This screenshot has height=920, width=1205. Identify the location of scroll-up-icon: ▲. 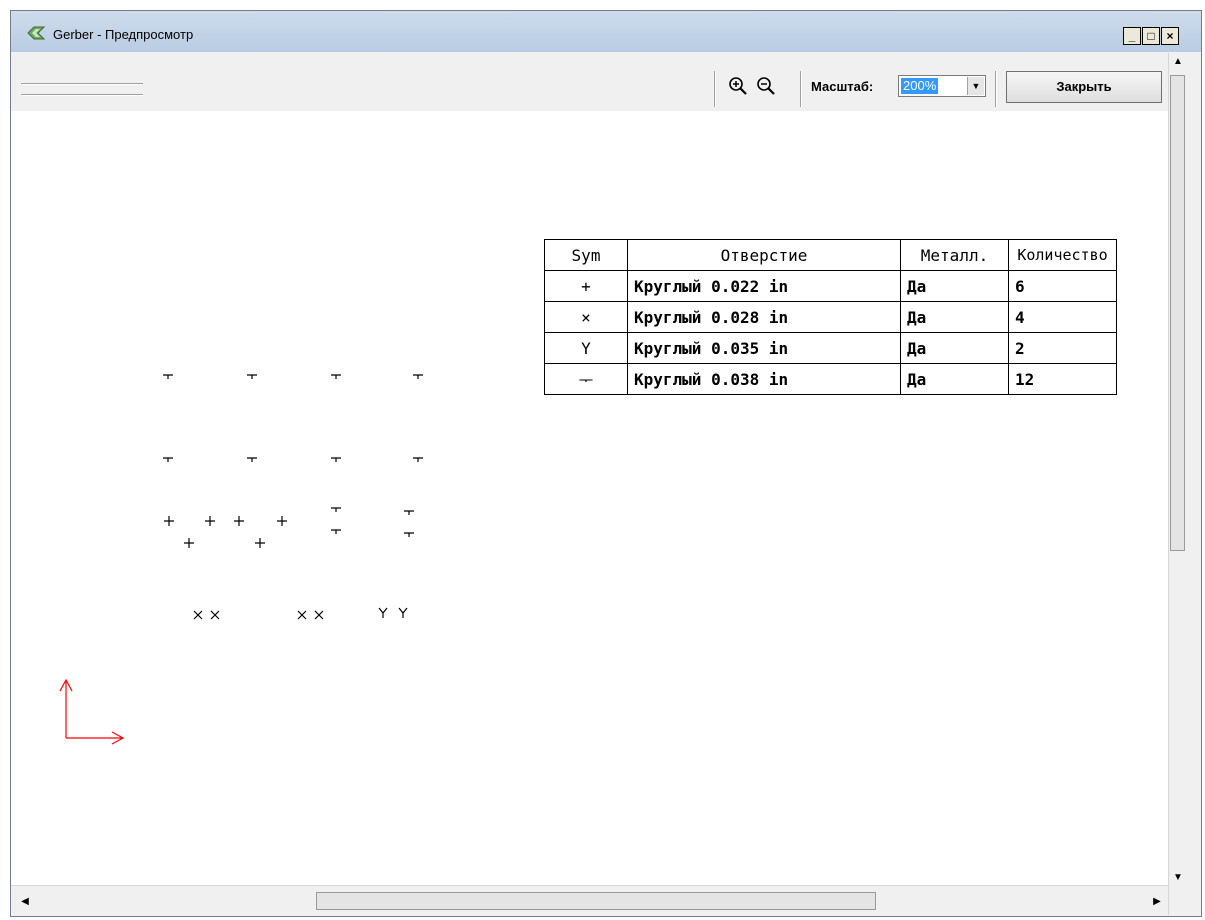
(1178, 62).